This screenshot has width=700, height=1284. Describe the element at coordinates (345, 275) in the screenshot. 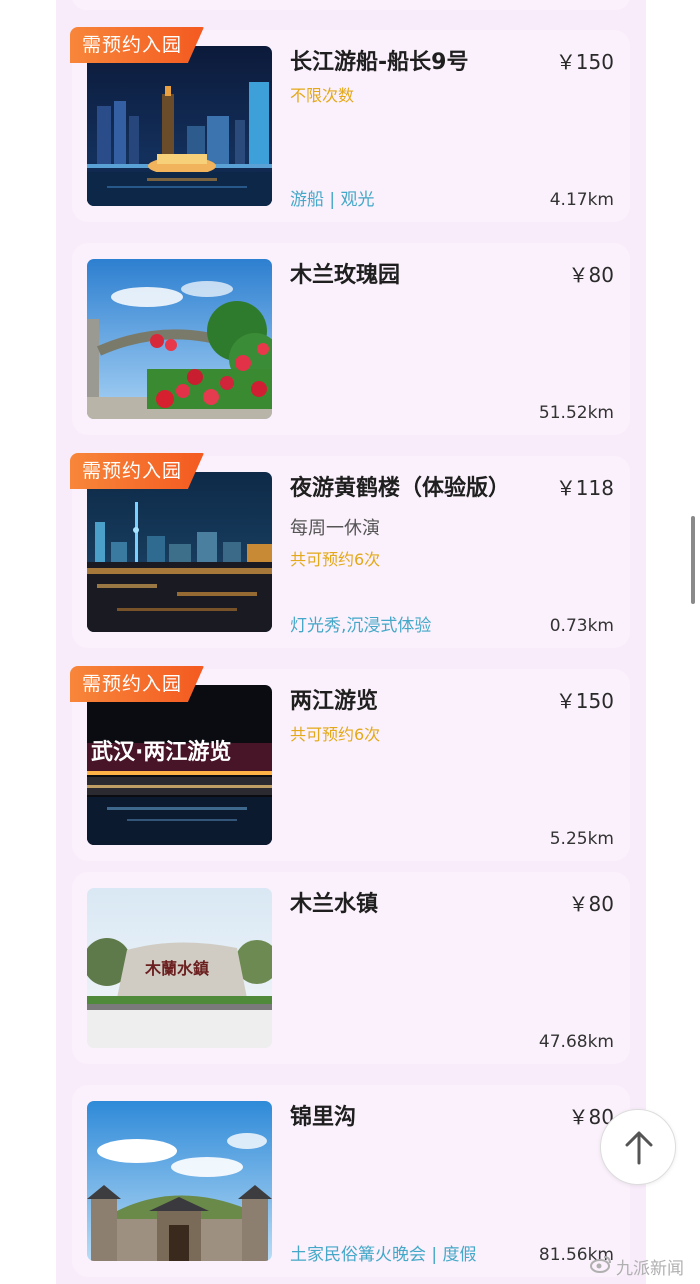

I see `attraction-title: 木兰玫瑰园` at that location.